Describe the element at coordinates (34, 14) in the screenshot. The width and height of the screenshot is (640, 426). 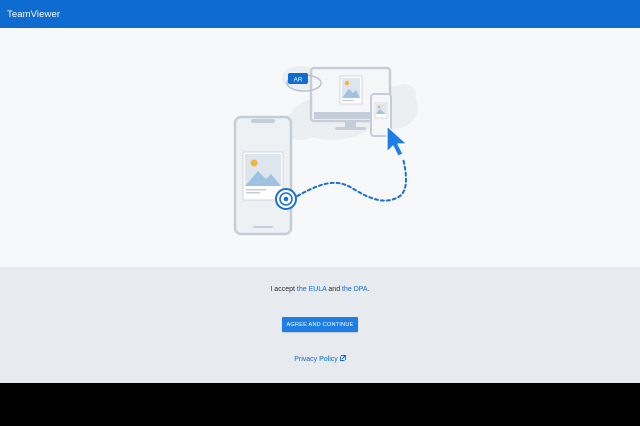
I see `app-title: TeamViewer` at that location.